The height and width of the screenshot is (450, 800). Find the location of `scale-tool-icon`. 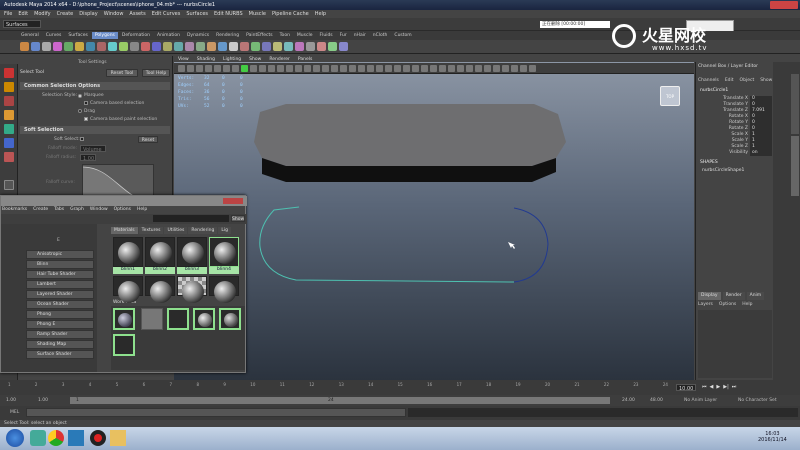

scale-tool-icon is located at coordinates (9, 143).